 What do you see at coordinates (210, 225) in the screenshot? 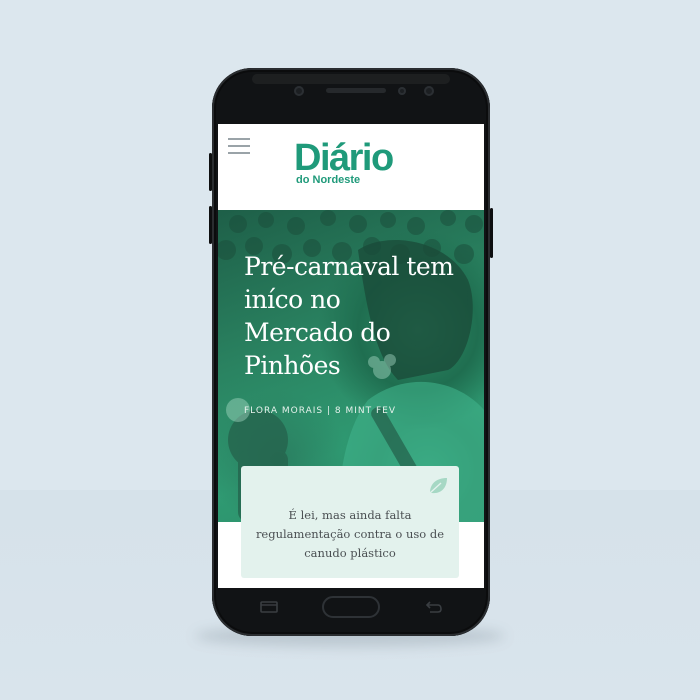
I see `volume-down-button` at bounding box center [210, 225].